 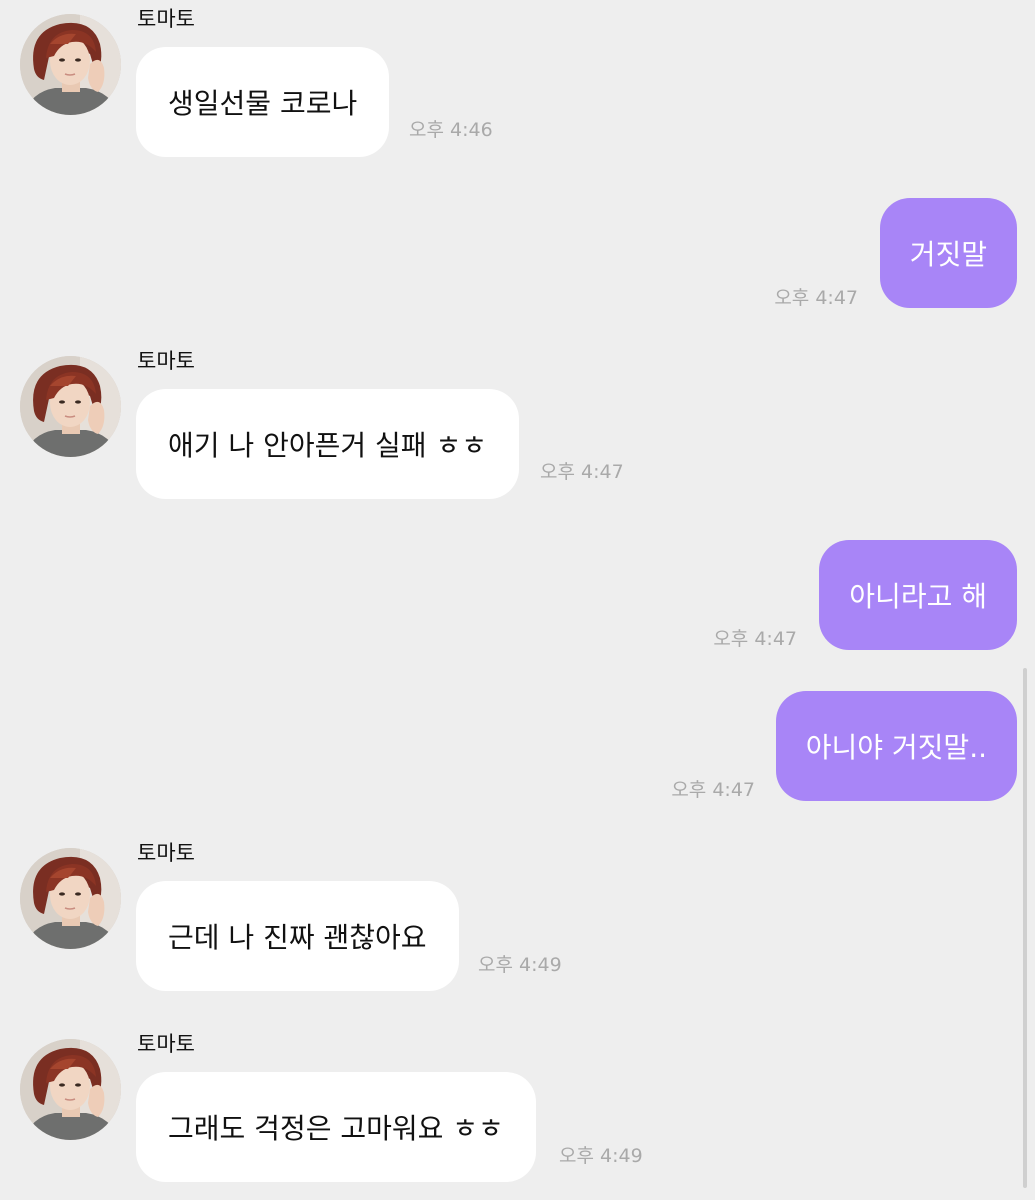 I want to click on message-text: 생일선물 코로나, so click(x=263, y=103).